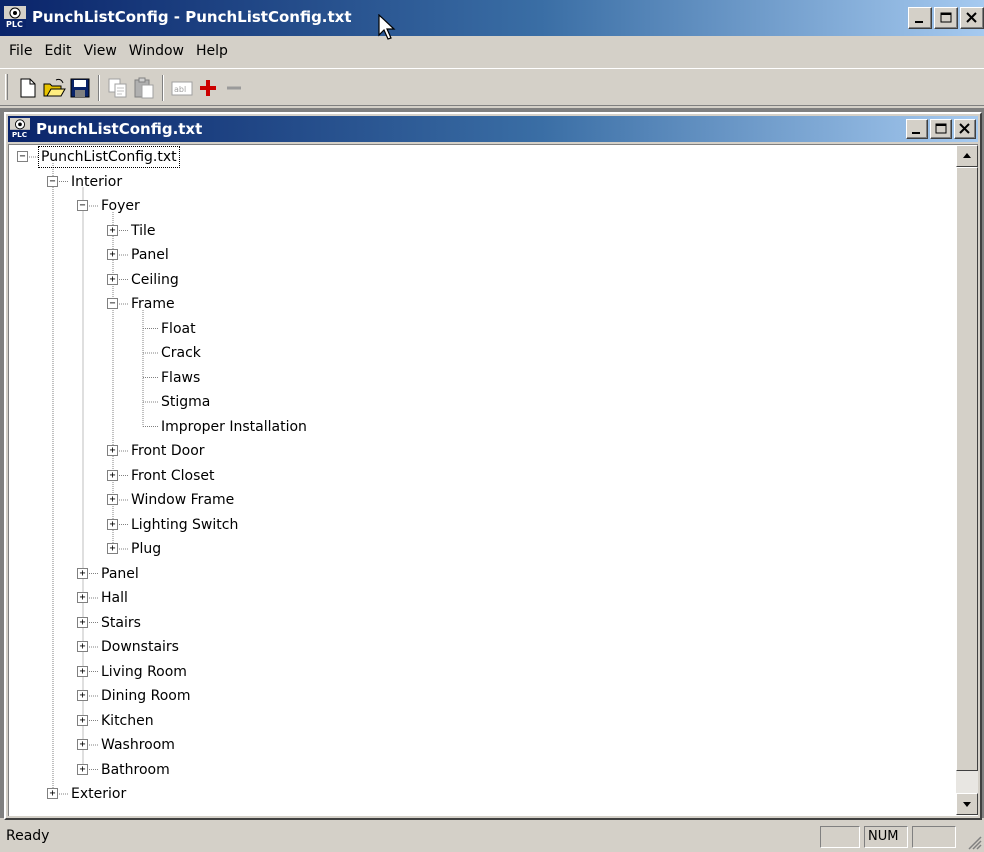 The width and height of the screenshot is (984, 852). What do you see at coordinates (181, 353) in the screenshot?
I see `tree-node-label: Crack` at bounding box center [181, 353].